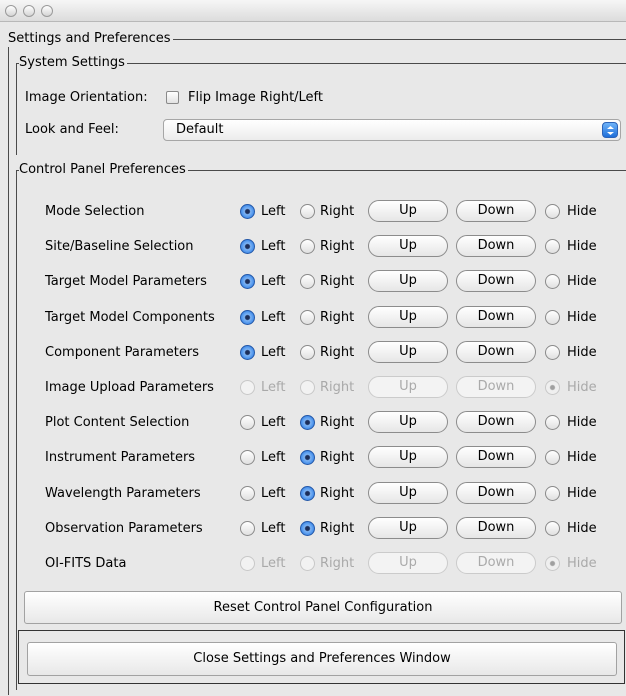 The width and height of the screenshot is (626, 696). I want to click on settings-group-title: Settings and Preferences, so click(90, 39).